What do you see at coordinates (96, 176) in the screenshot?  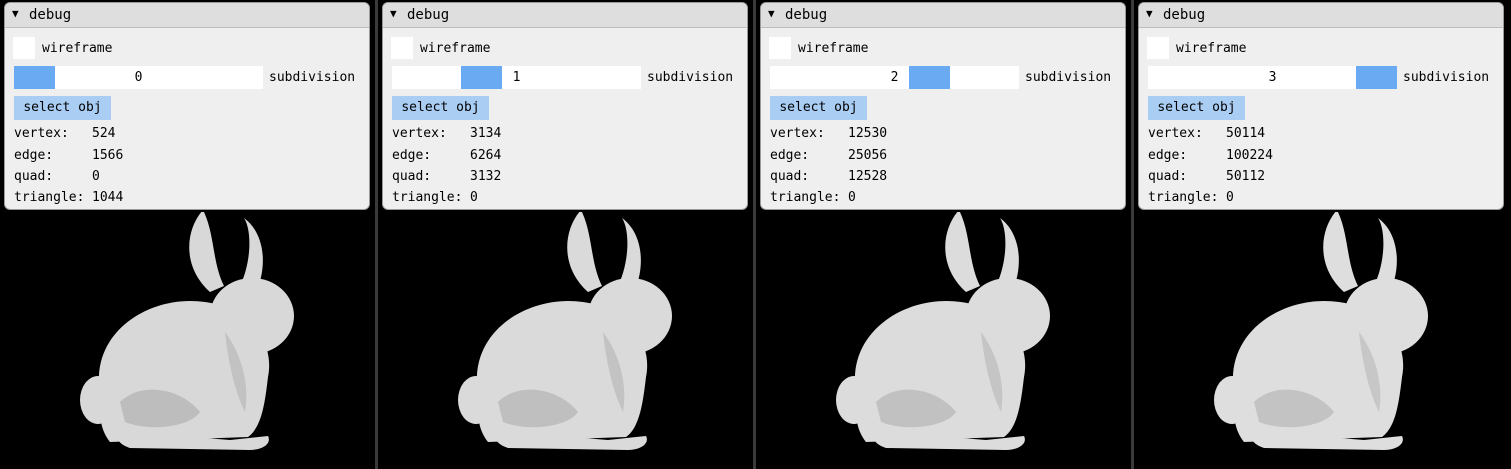 I see `stat-value-quad: 0` at bounding box center [96, 176].